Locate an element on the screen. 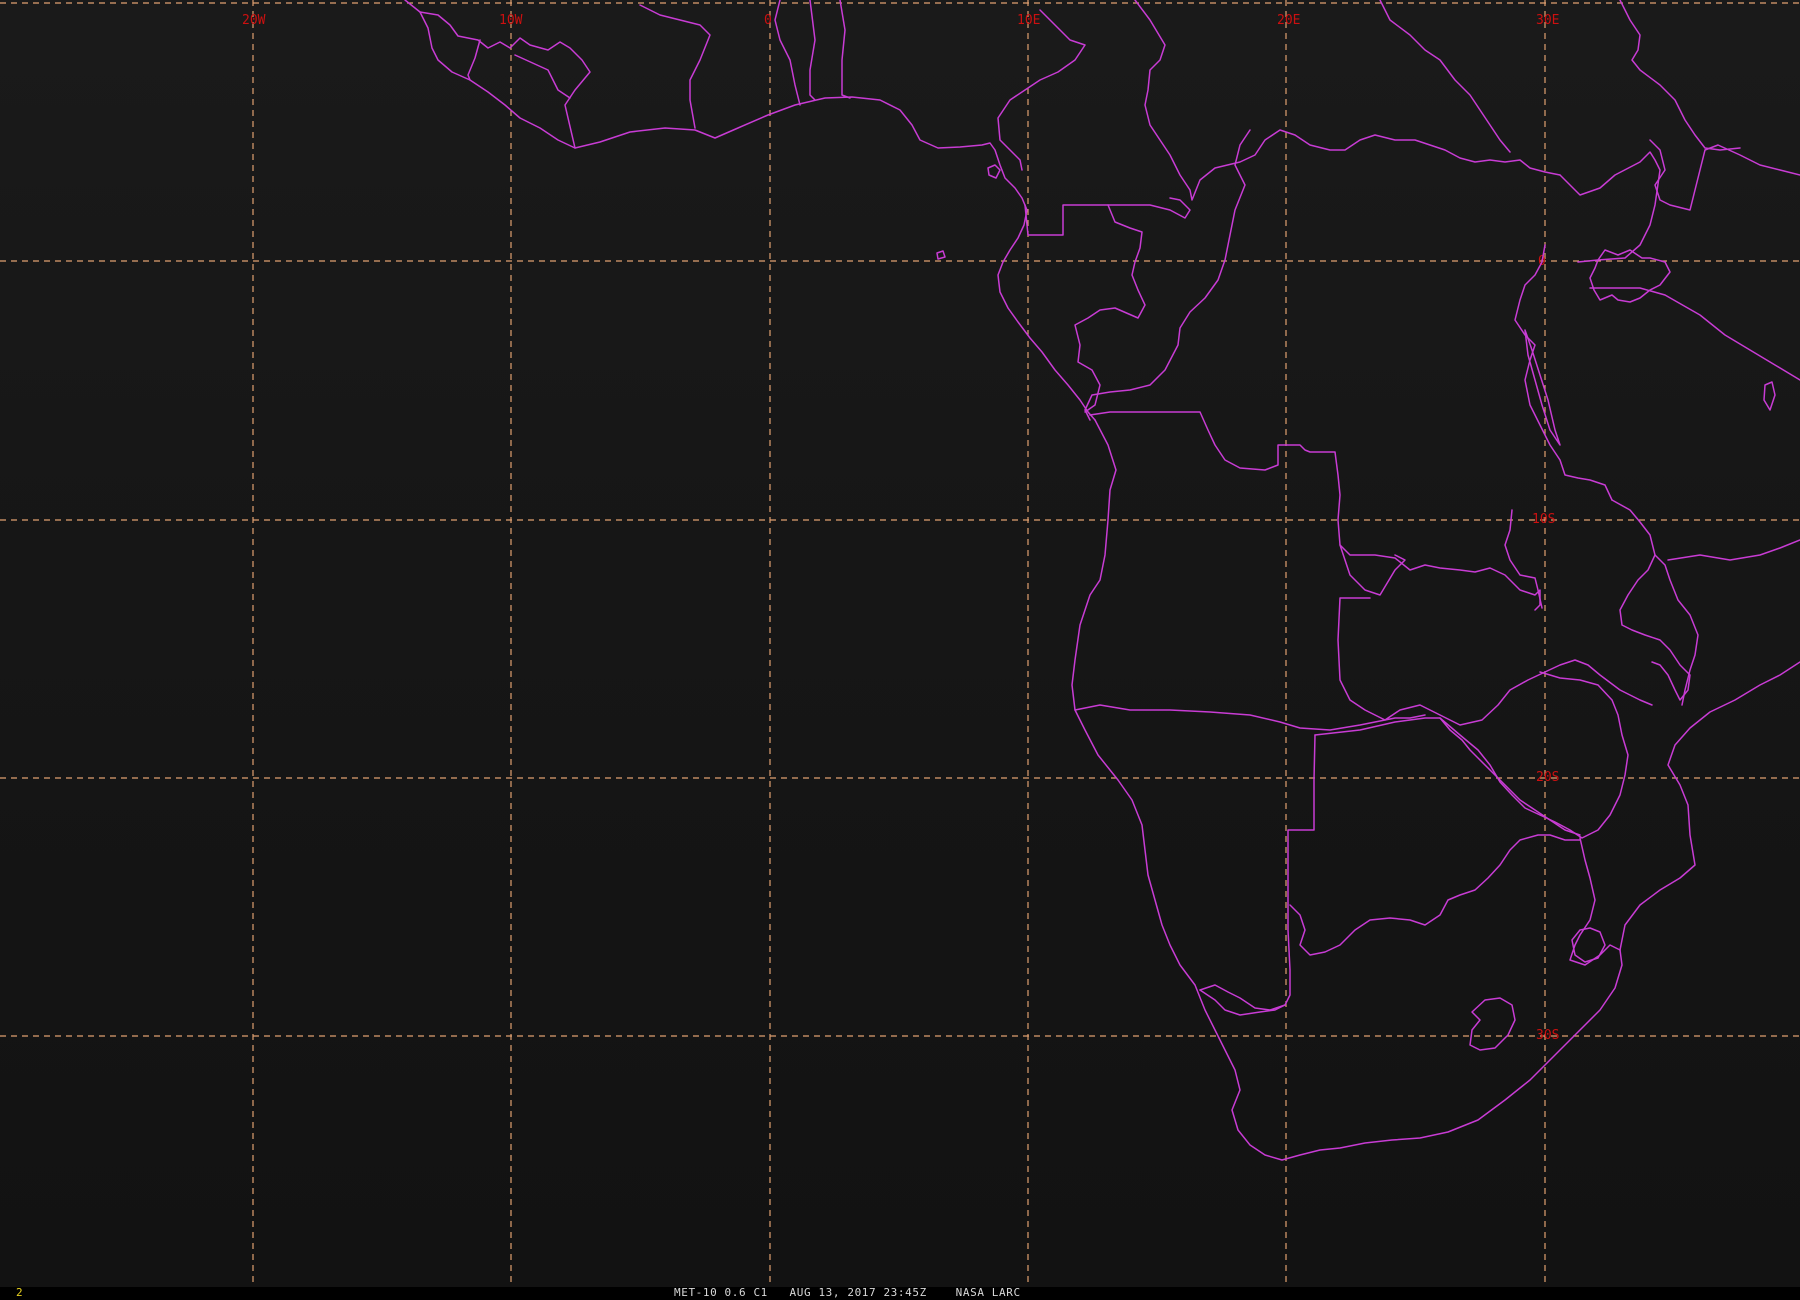 Image resolution: width=1800 pixels, height=1300 pixels. border-tanzania is located at coordinates (1694, 334).